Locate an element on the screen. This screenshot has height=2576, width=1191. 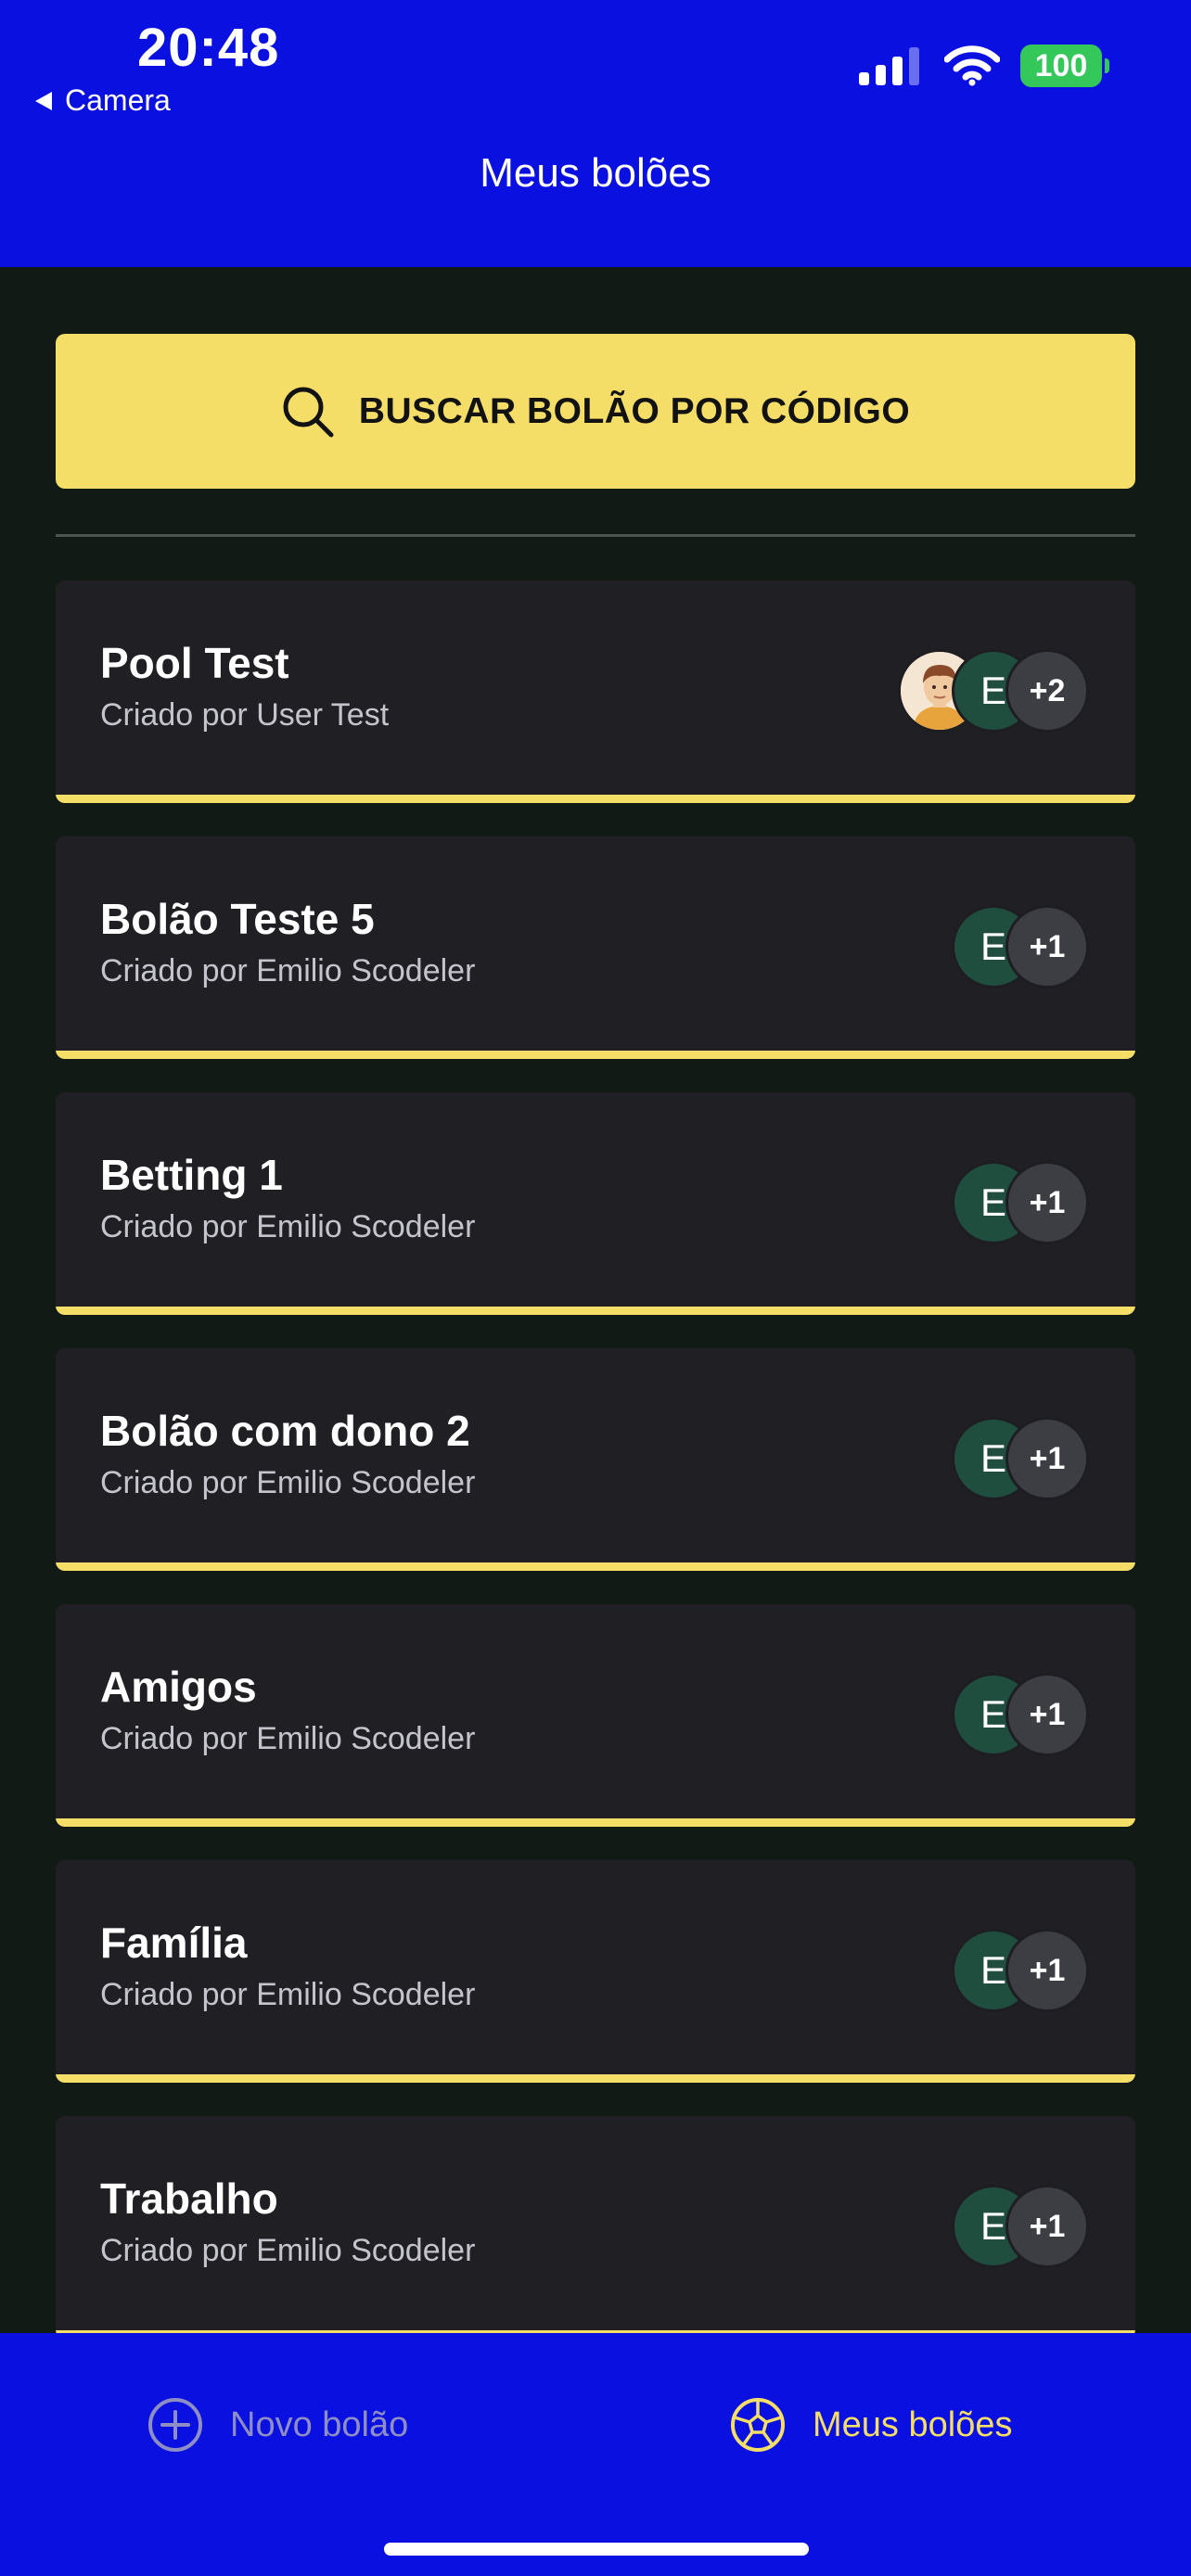
pool-card: Amigos Criado por Emilio Scodeler E +1 is located at coordinates (595, 1715).